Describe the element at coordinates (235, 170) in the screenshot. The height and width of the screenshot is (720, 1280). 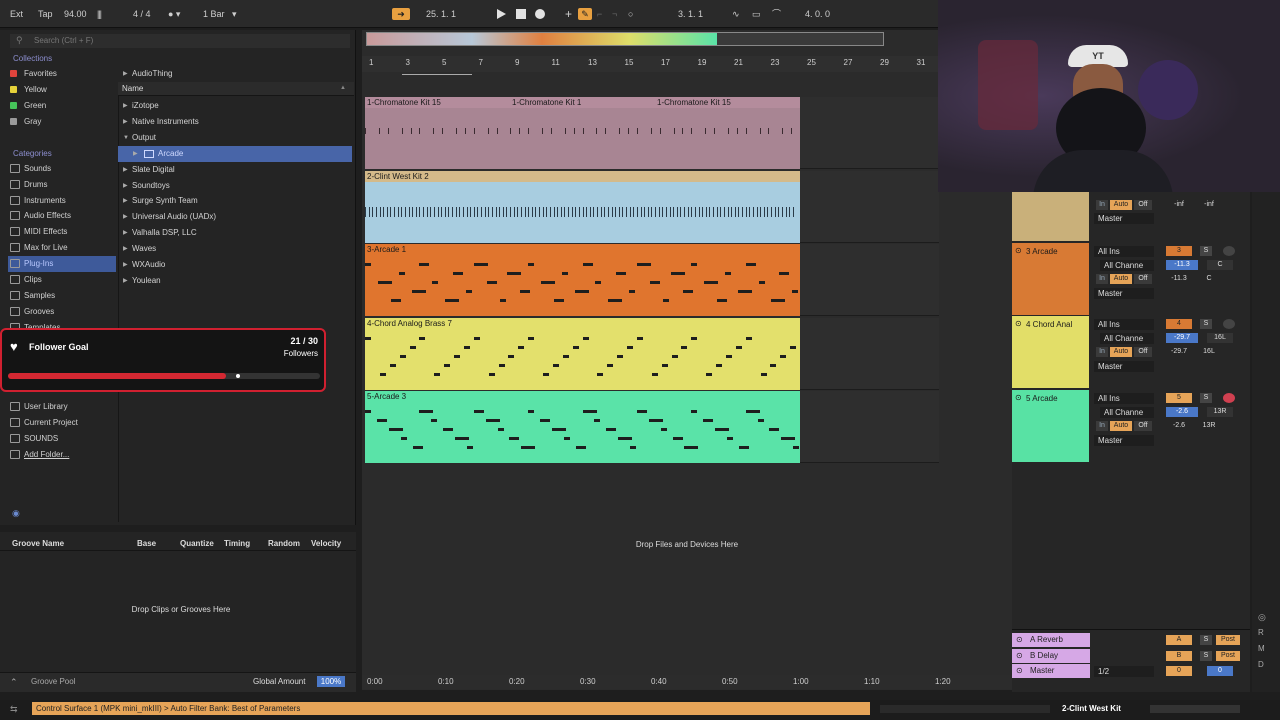
I see `browser-item-slate-digital: ▶ Slate Digital` at that location.